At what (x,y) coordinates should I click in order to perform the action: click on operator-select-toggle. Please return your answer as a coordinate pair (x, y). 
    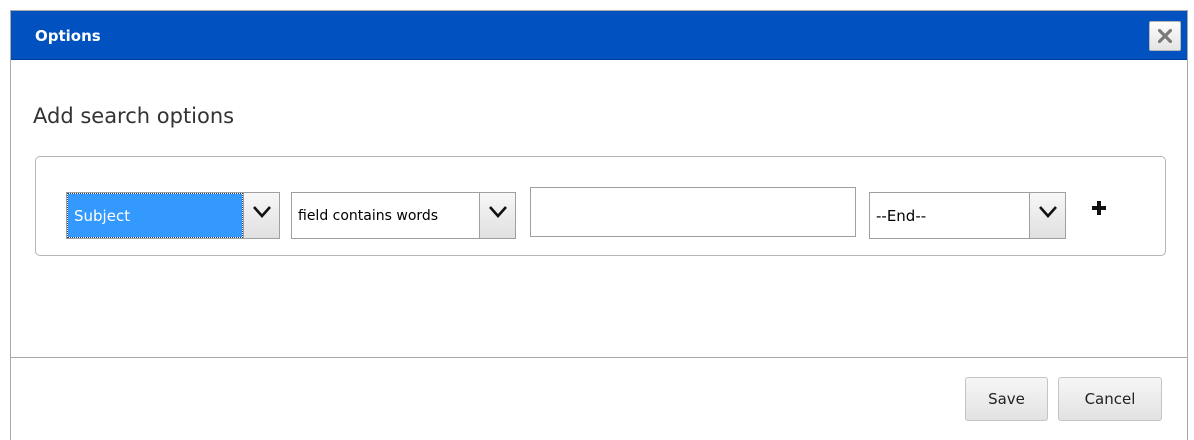
    Looking at the image, I should click on (497, 215).